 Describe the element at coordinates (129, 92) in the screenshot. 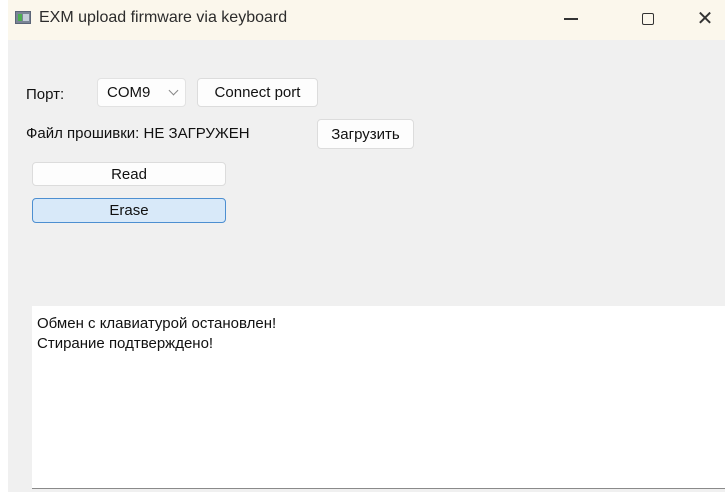

I see `port-select-value: COM9` at that location.